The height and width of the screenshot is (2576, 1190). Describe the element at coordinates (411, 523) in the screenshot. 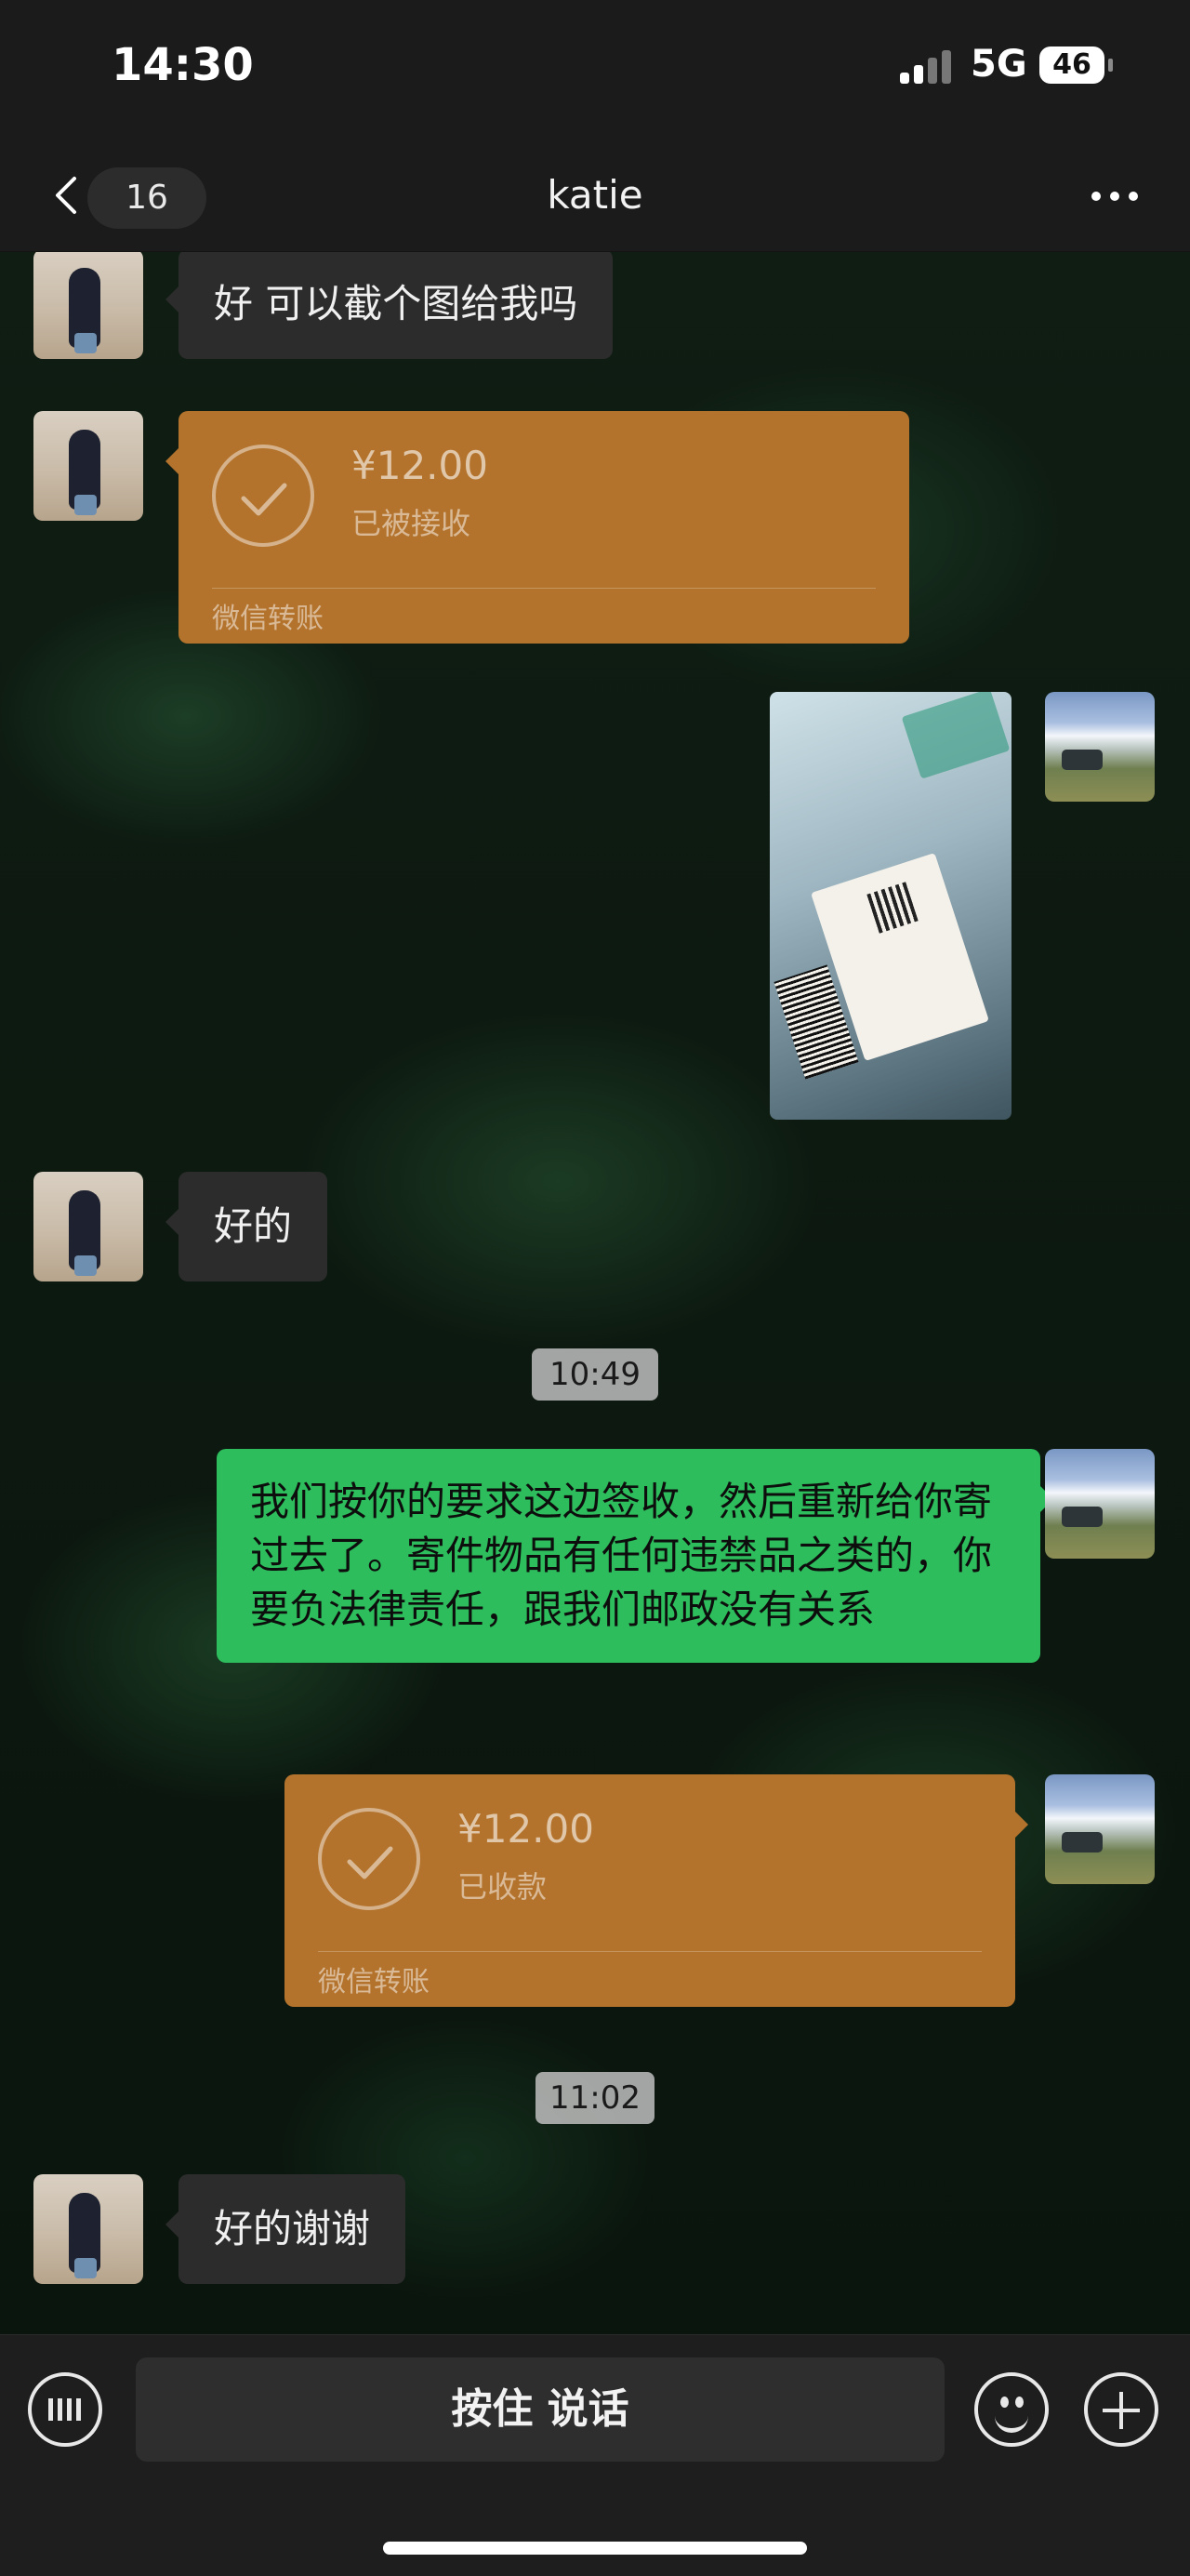

I see `transfer-status: 已被接收` at that location.